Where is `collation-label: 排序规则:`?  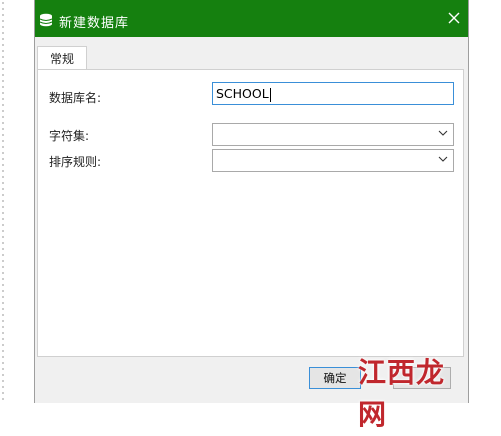 collation-label: 排序规则: is located at coordinates (75, 162).